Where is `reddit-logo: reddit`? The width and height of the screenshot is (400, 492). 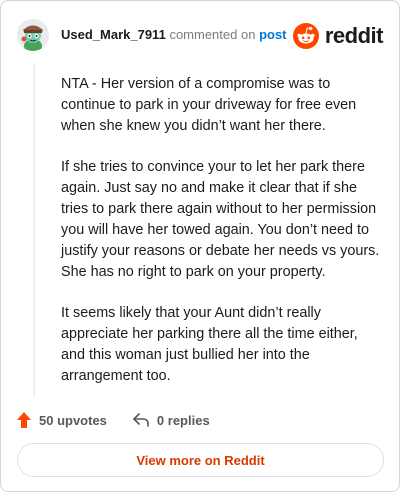
reddit-logo: reddit is located at coordinates (338, 36).